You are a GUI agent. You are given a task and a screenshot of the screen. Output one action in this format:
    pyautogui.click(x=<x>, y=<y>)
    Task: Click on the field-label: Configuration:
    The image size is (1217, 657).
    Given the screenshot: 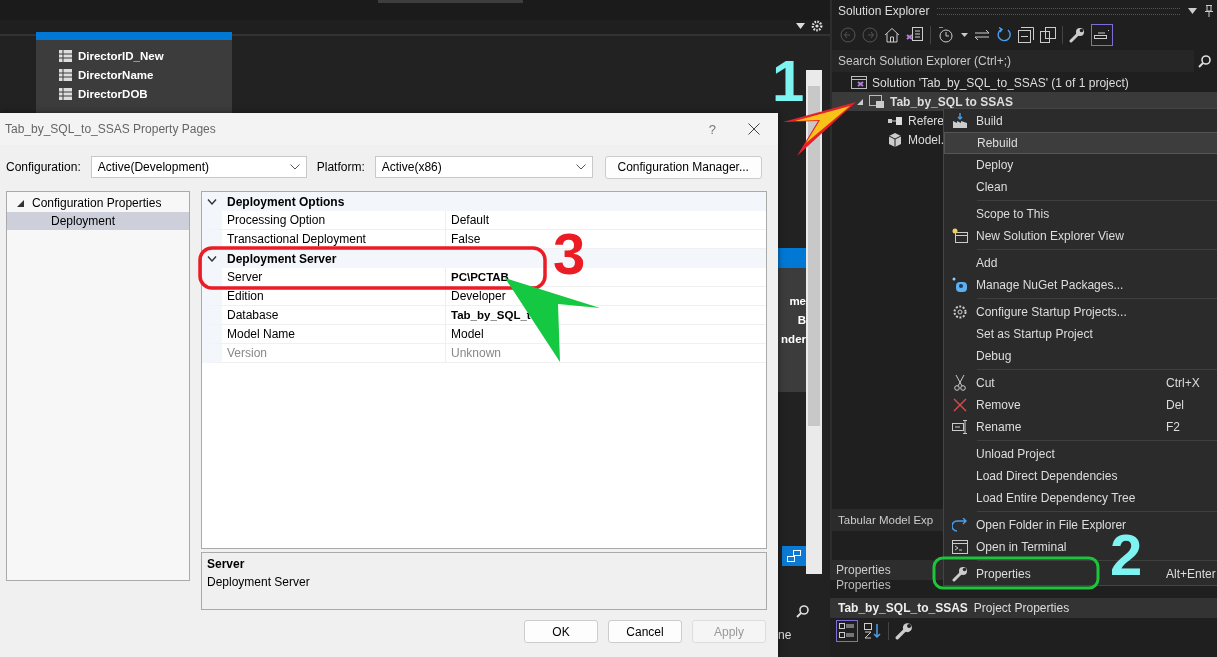 What is the action you would take?
    pyautogui.click(x=43, y=167)
    